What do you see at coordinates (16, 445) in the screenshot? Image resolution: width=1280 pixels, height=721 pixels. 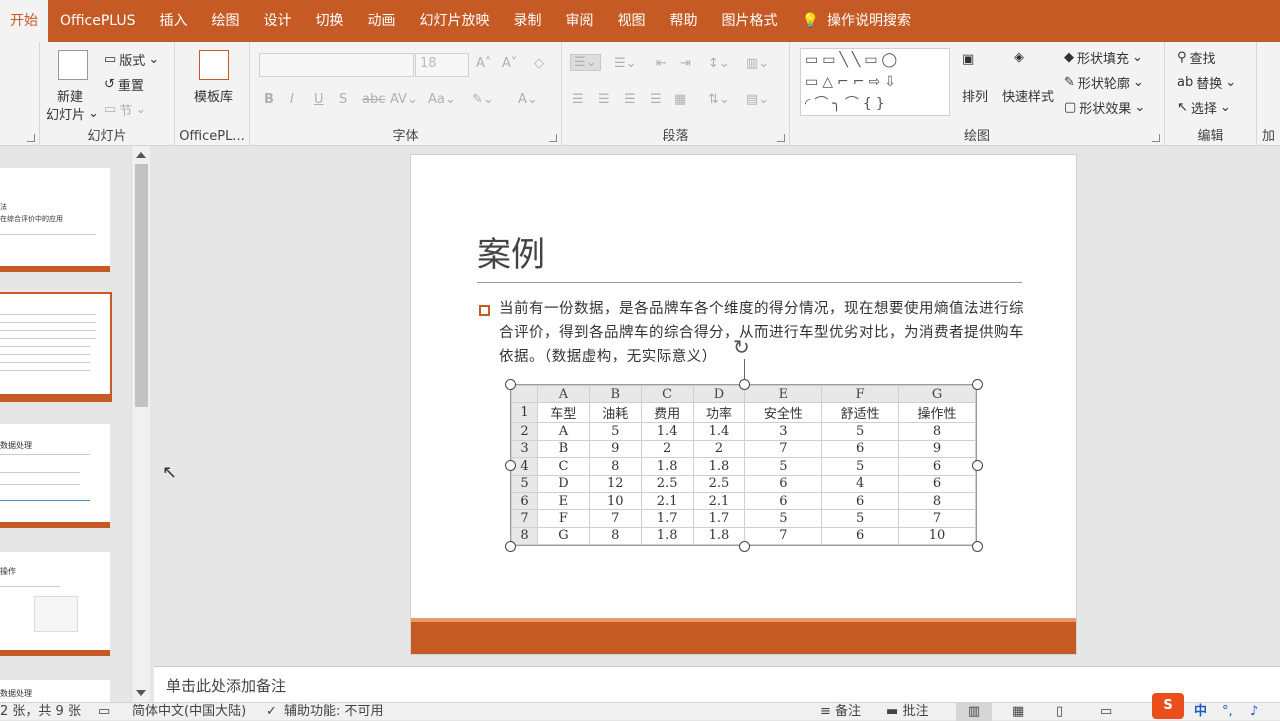 I see `thumb-text: 数据处理` at bounding box center [16, 445].